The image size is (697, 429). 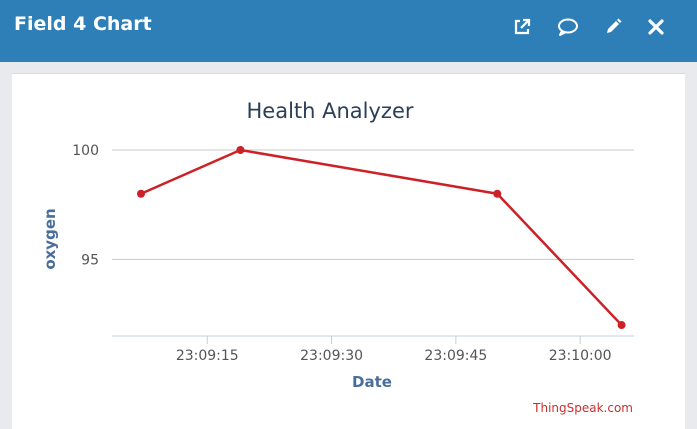 What do you see at coordinates (394, 356) in the screenshot?
I see `x-tick-labels: 23:09:15 23:09:30 23:09:45 23:10:00` at bounding box center [394, 356].